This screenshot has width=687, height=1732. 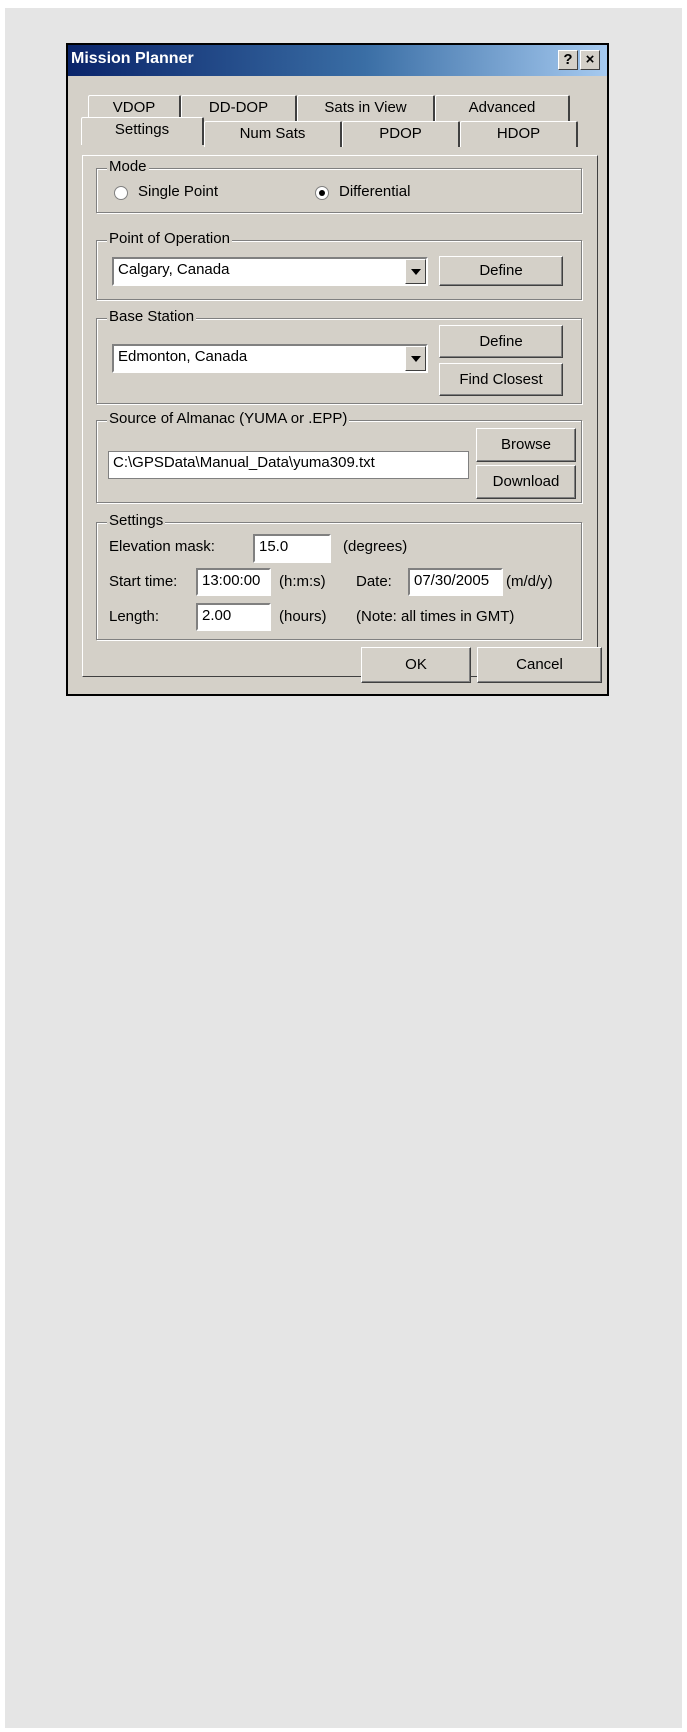 I want to click on tab-advanced: Advanced, so click(x=502, y=108).